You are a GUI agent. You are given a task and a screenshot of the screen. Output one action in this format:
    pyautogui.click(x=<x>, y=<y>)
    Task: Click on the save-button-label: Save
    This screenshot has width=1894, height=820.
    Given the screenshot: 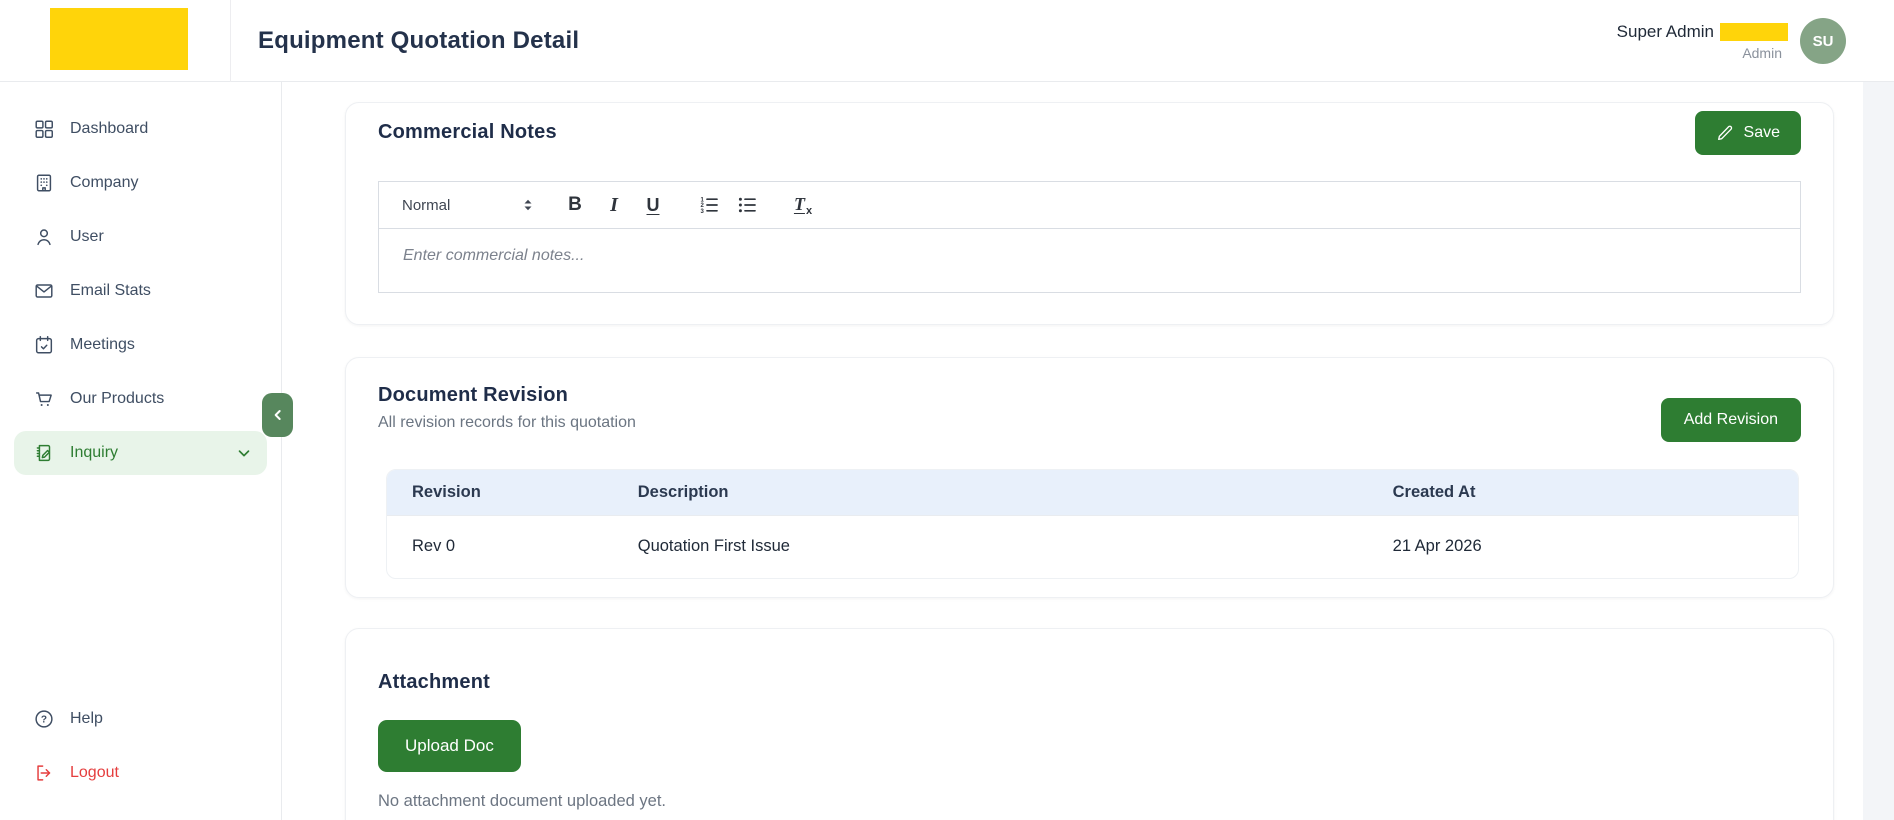 What is the action you would take?
    pyautogui.click(x=1761, y=132)
    